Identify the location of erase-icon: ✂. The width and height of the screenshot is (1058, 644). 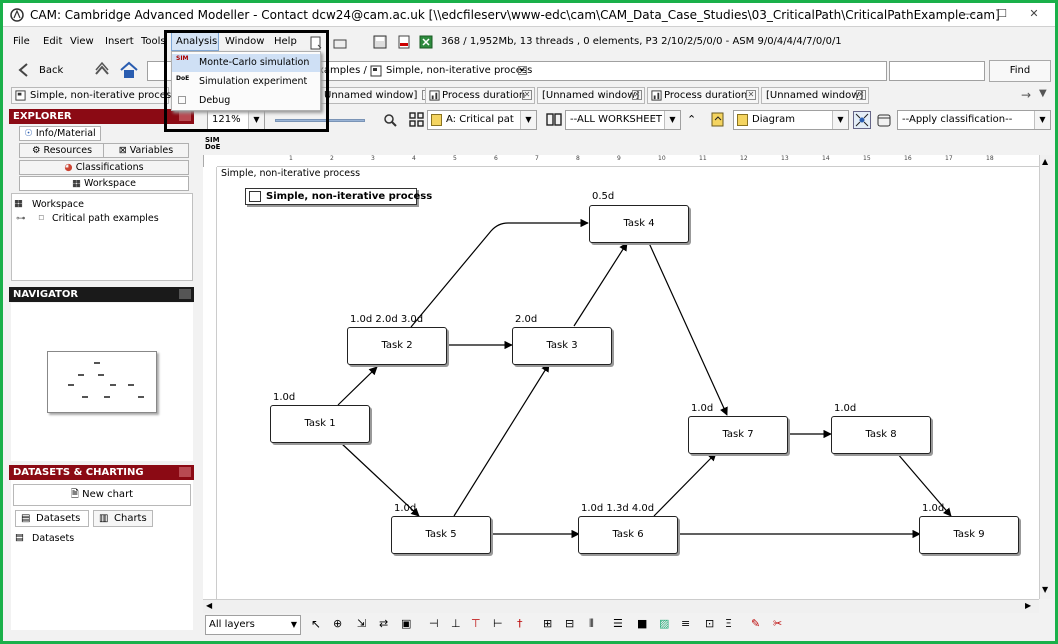
(777, 623).